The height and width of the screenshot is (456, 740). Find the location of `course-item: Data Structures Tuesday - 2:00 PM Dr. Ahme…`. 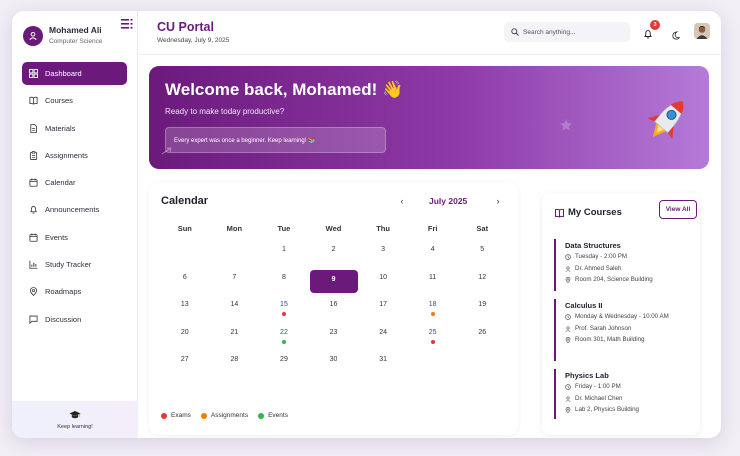

course-item: Data Structures Tuesday - 2:00 PM Dr. Ahme… is located at coordinates (624, 265).